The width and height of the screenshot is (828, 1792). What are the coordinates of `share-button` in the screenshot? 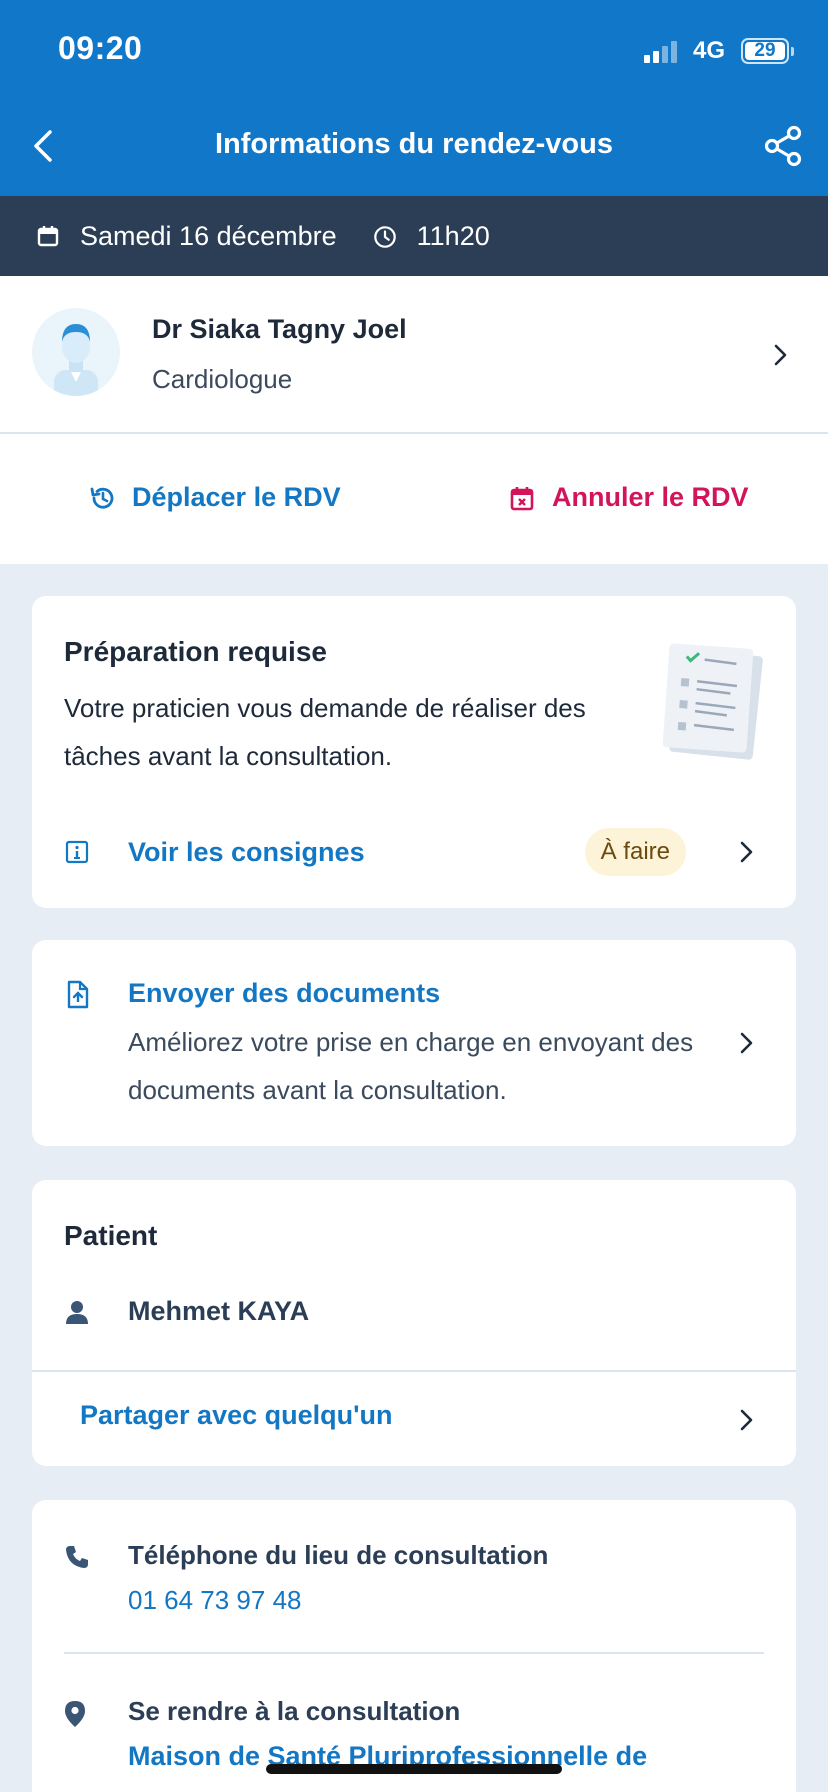 It's located at (784, 146).